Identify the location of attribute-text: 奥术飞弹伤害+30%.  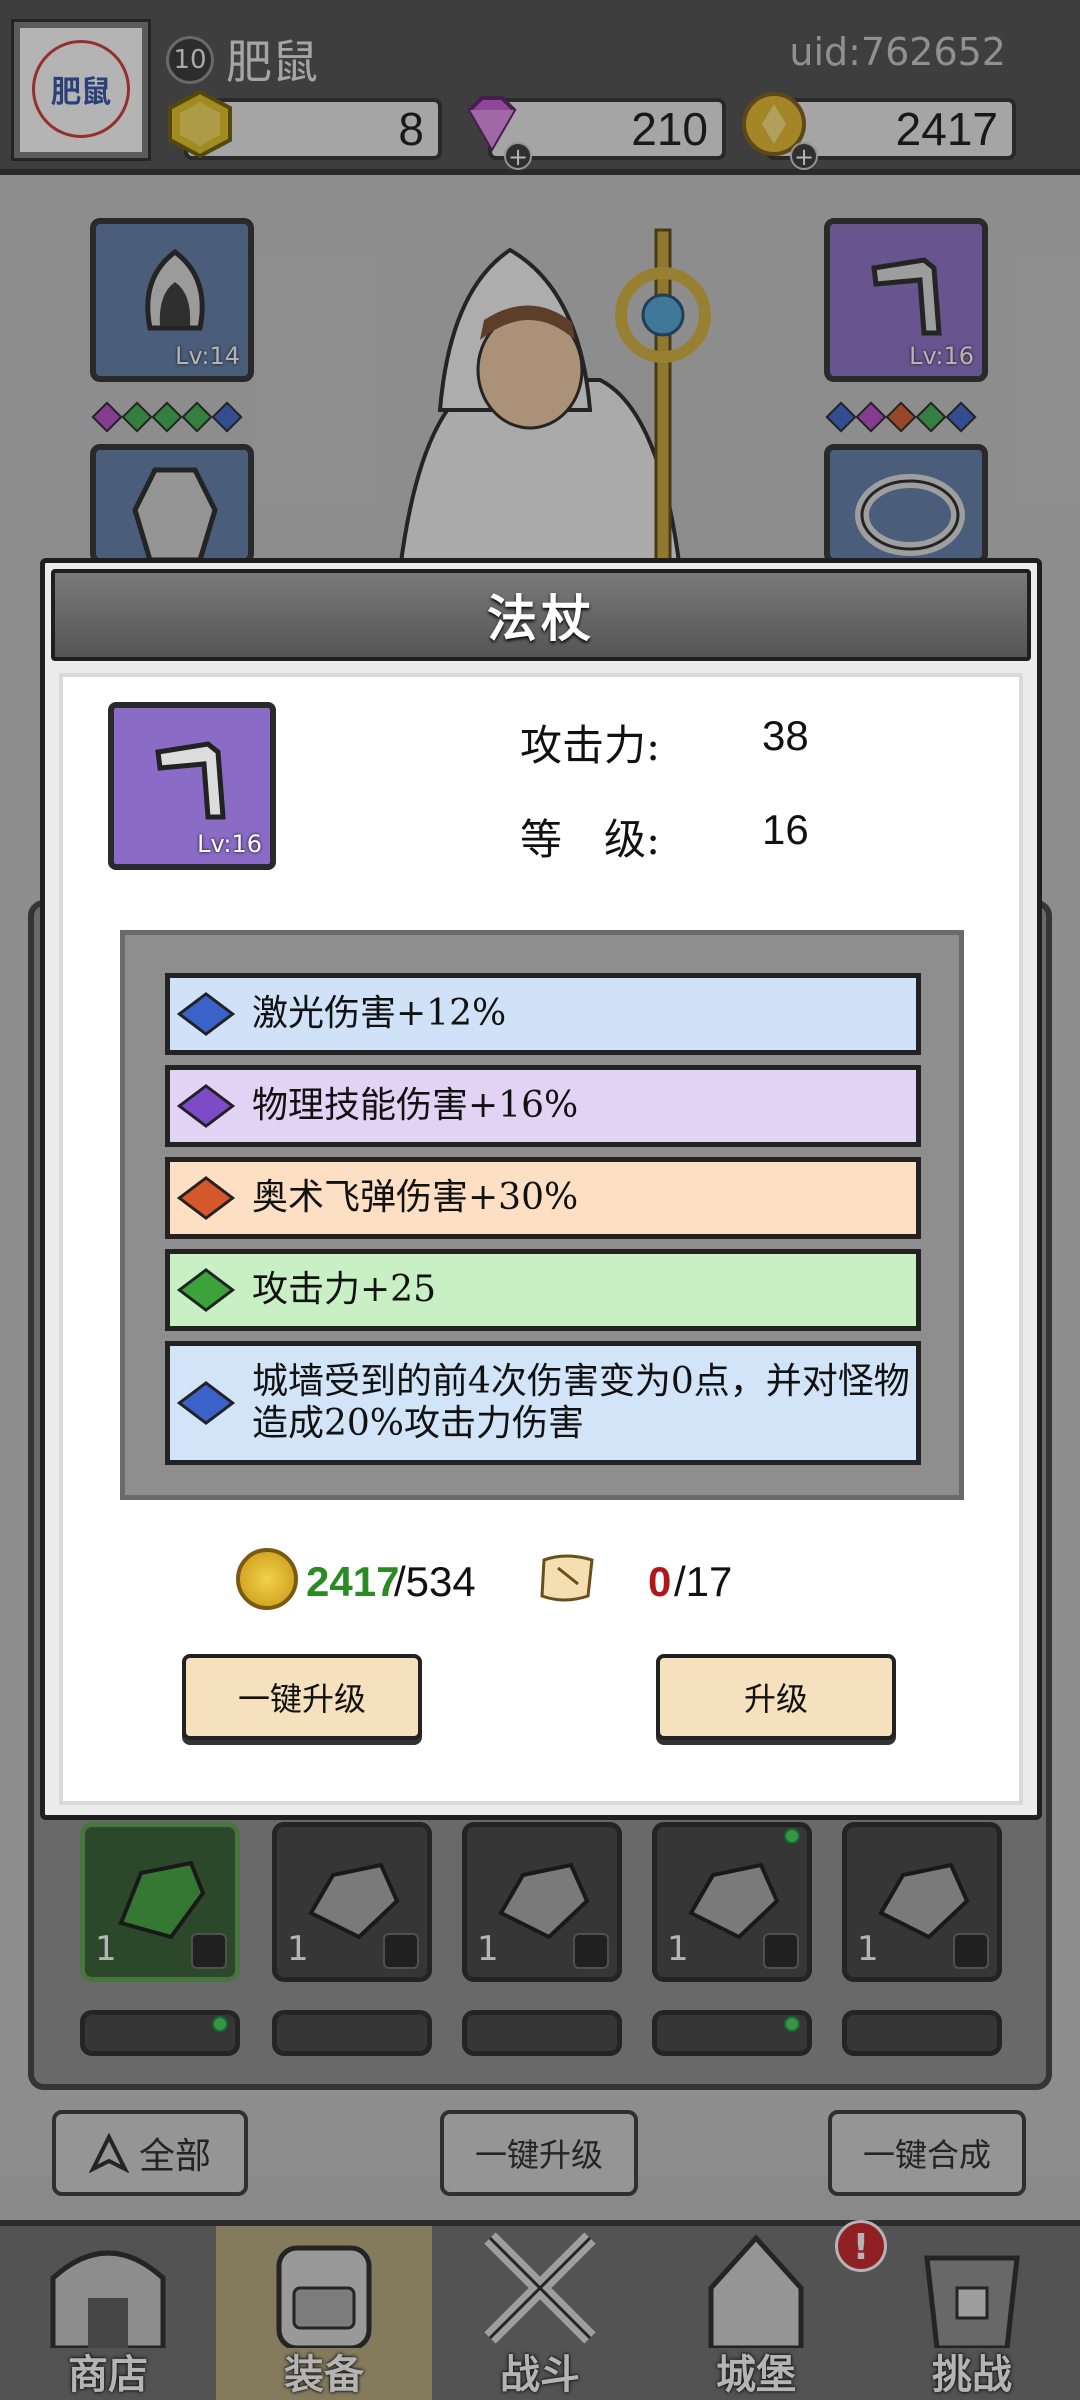
(415, 1197).